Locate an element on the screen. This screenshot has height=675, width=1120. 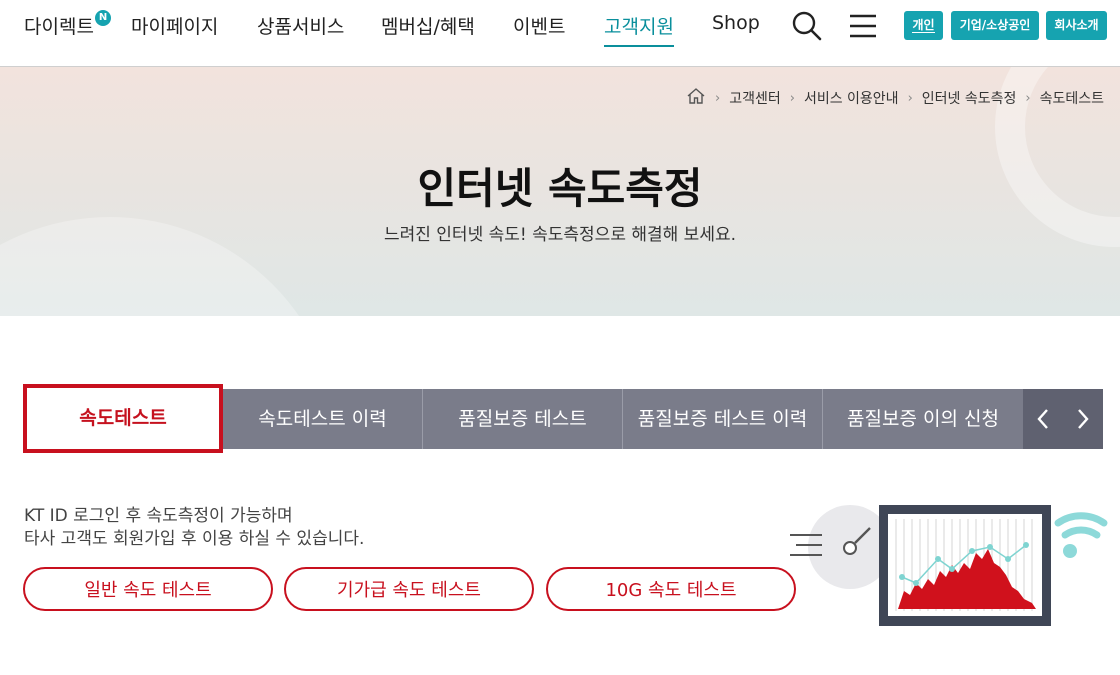
breadcrumb-current: 속도테스트 is located at coordinates (1071, 99).